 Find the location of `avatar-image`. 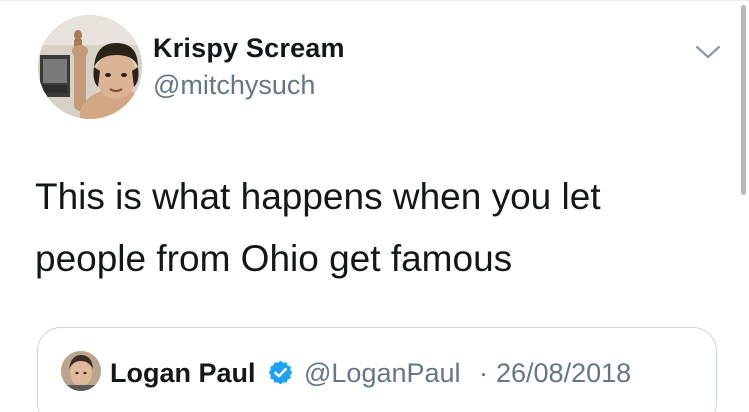

avatar-image is located at coordinates (90, 67).